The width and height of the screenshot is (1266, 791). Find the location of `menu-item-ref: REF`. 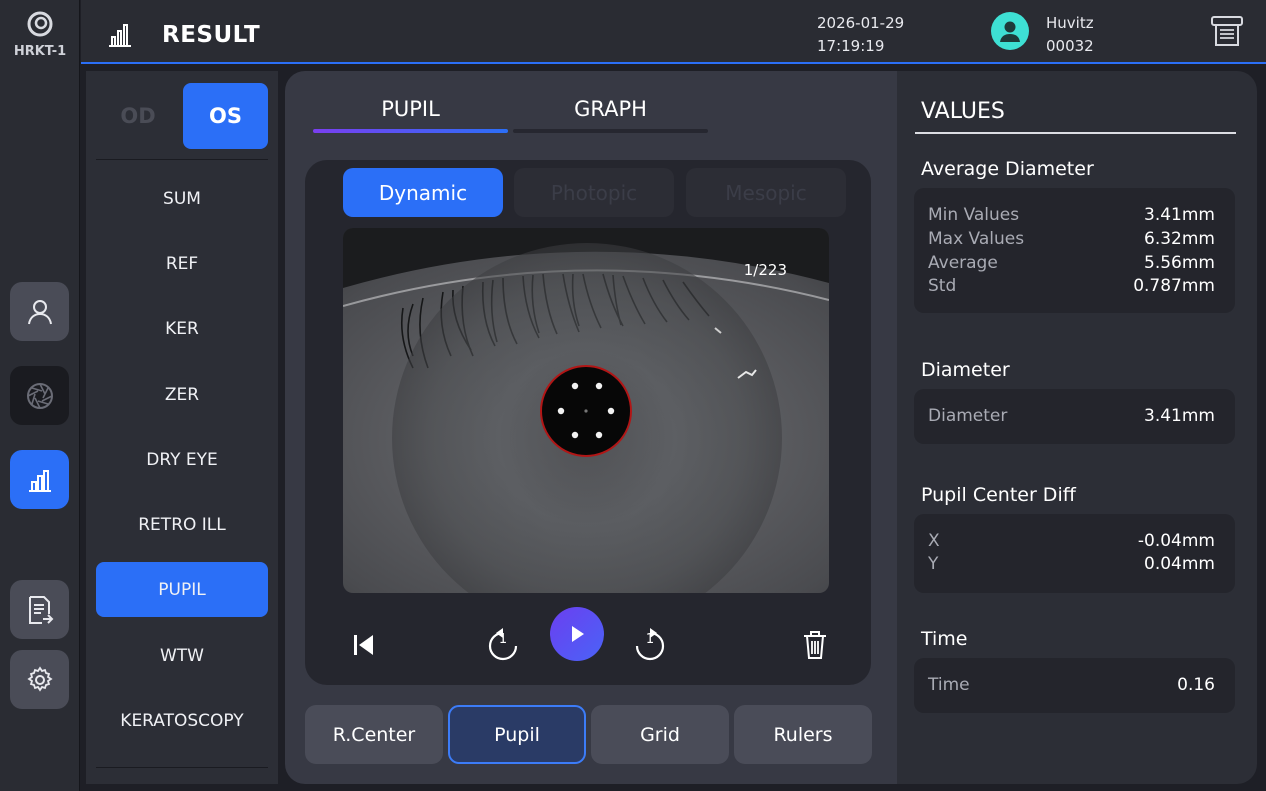

menu-item-ref: REF is located at coordinates (182, 263).